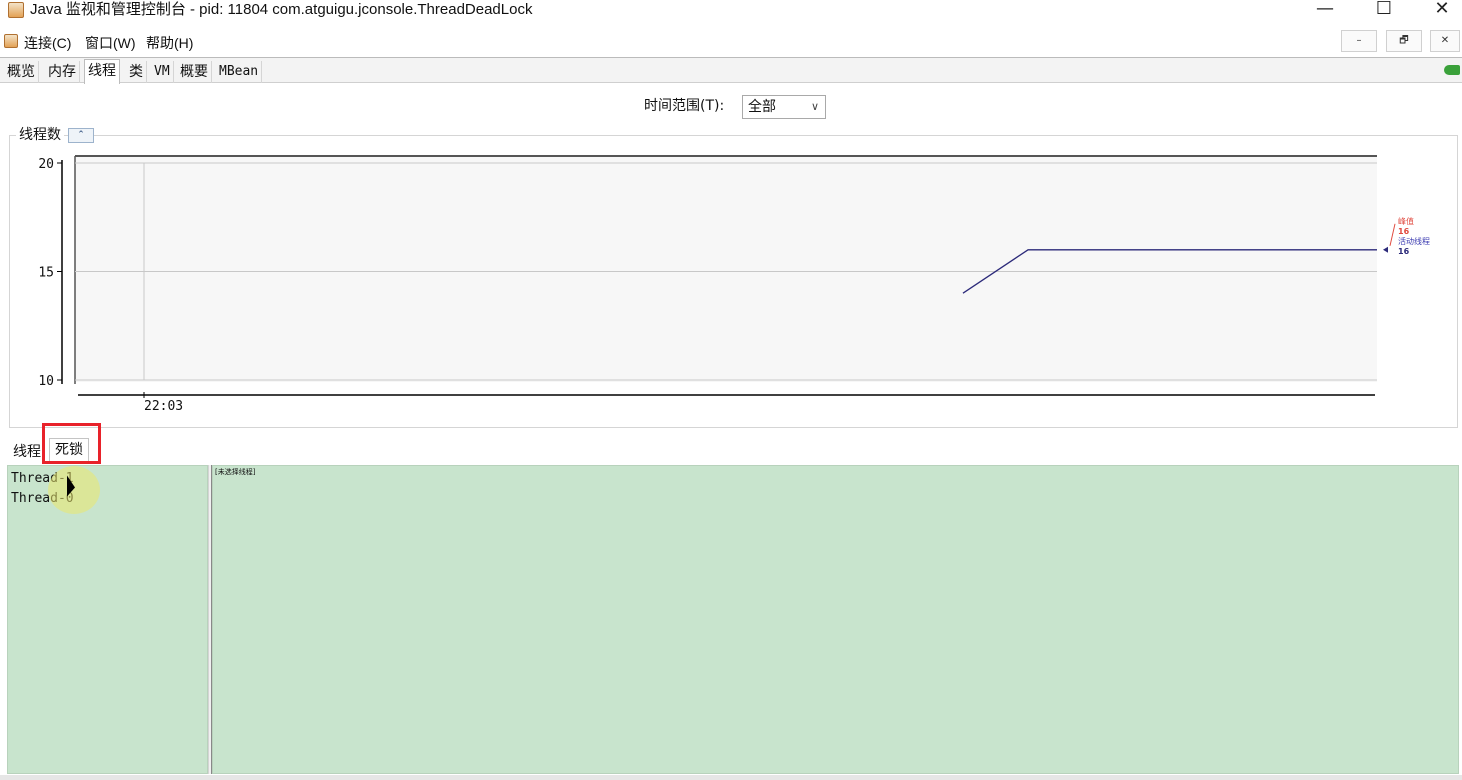 This screenshot has width=1462, height=780. I want to click on bottom-edge, so click(731, 777).